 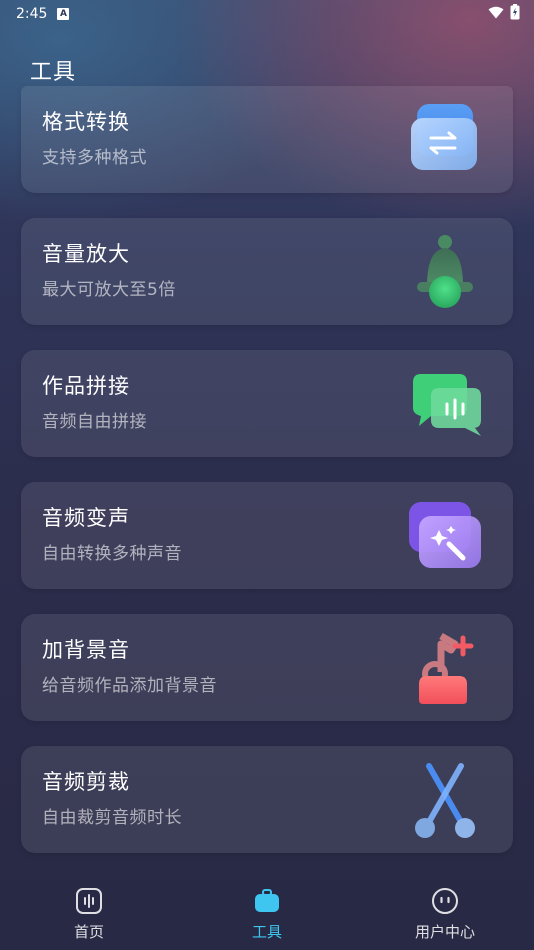 I want to click on user-face-icon, so click(x=445, y=901).